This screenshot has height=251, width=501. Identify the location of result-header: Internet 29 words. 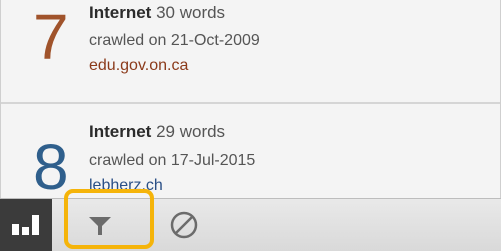
(157, 132).